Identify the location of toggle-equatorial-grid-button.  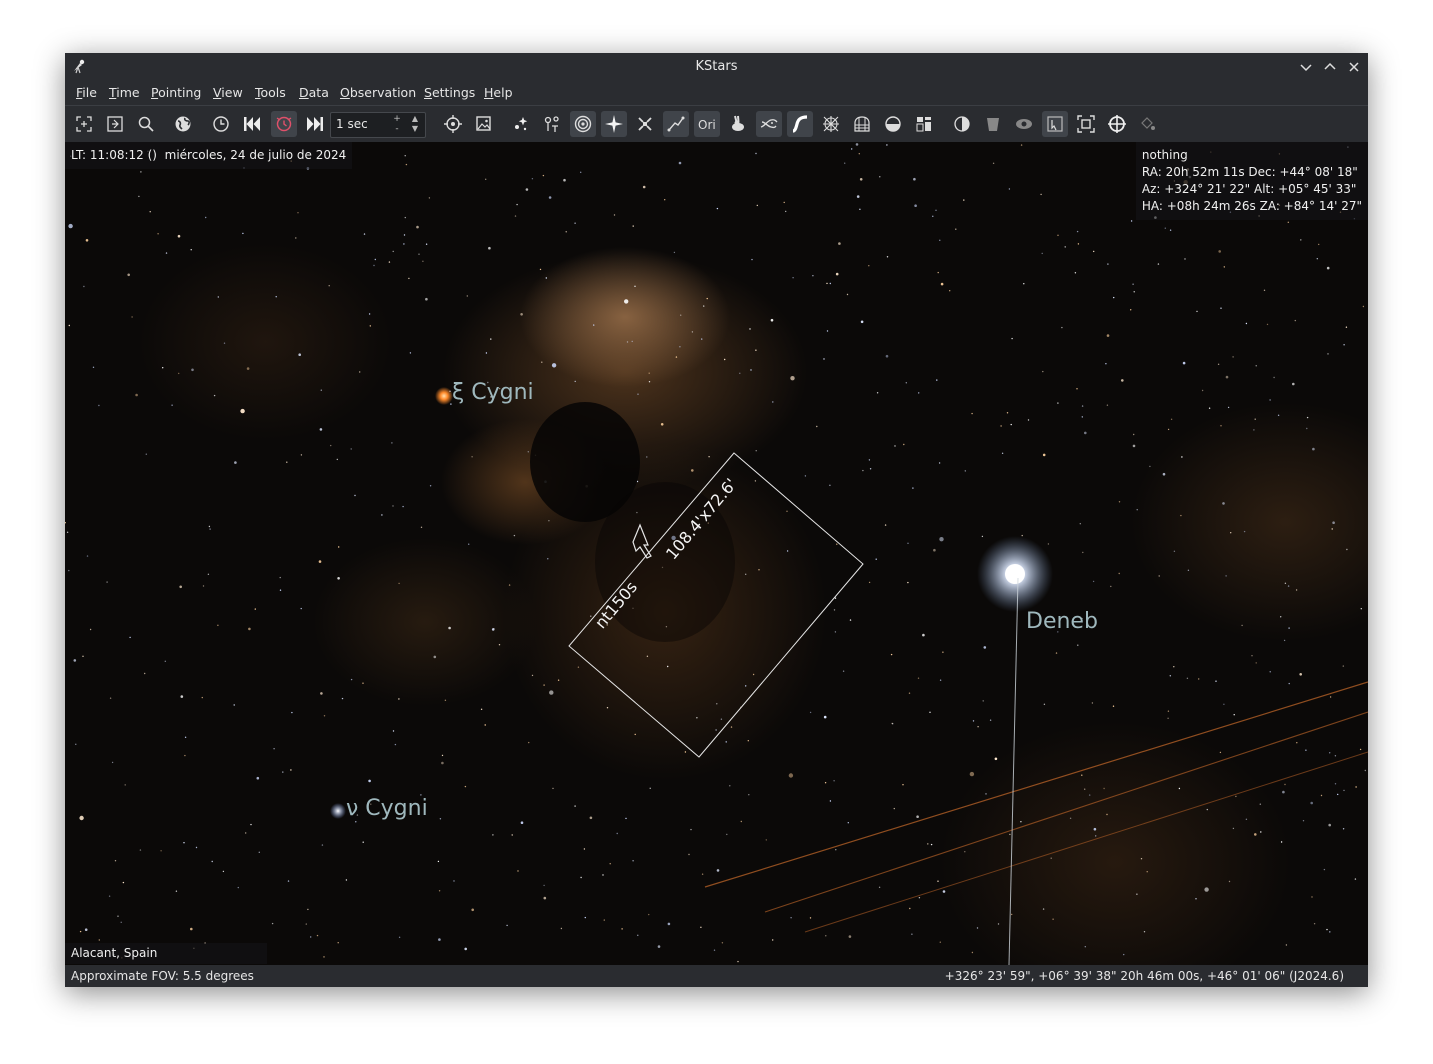
(862, 124).